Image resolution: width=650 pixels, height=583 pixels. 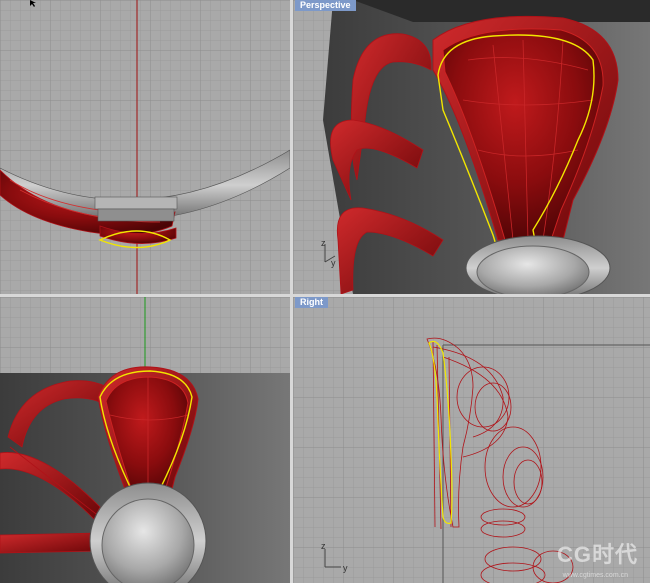 What do you see at coordinates (325, 295) in the screenshot?
I see `viewport-separator-horizontal` at bounding box center [325, 295].